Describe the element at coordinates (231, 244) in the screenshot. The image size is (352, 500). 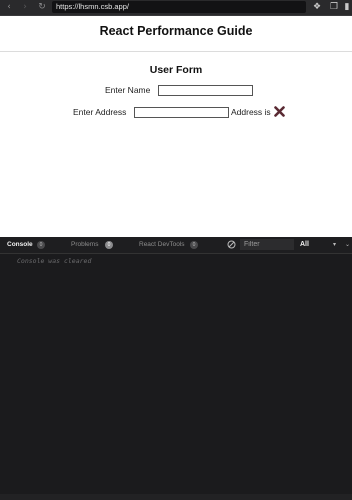
I see `clear-console-icon` at that location.